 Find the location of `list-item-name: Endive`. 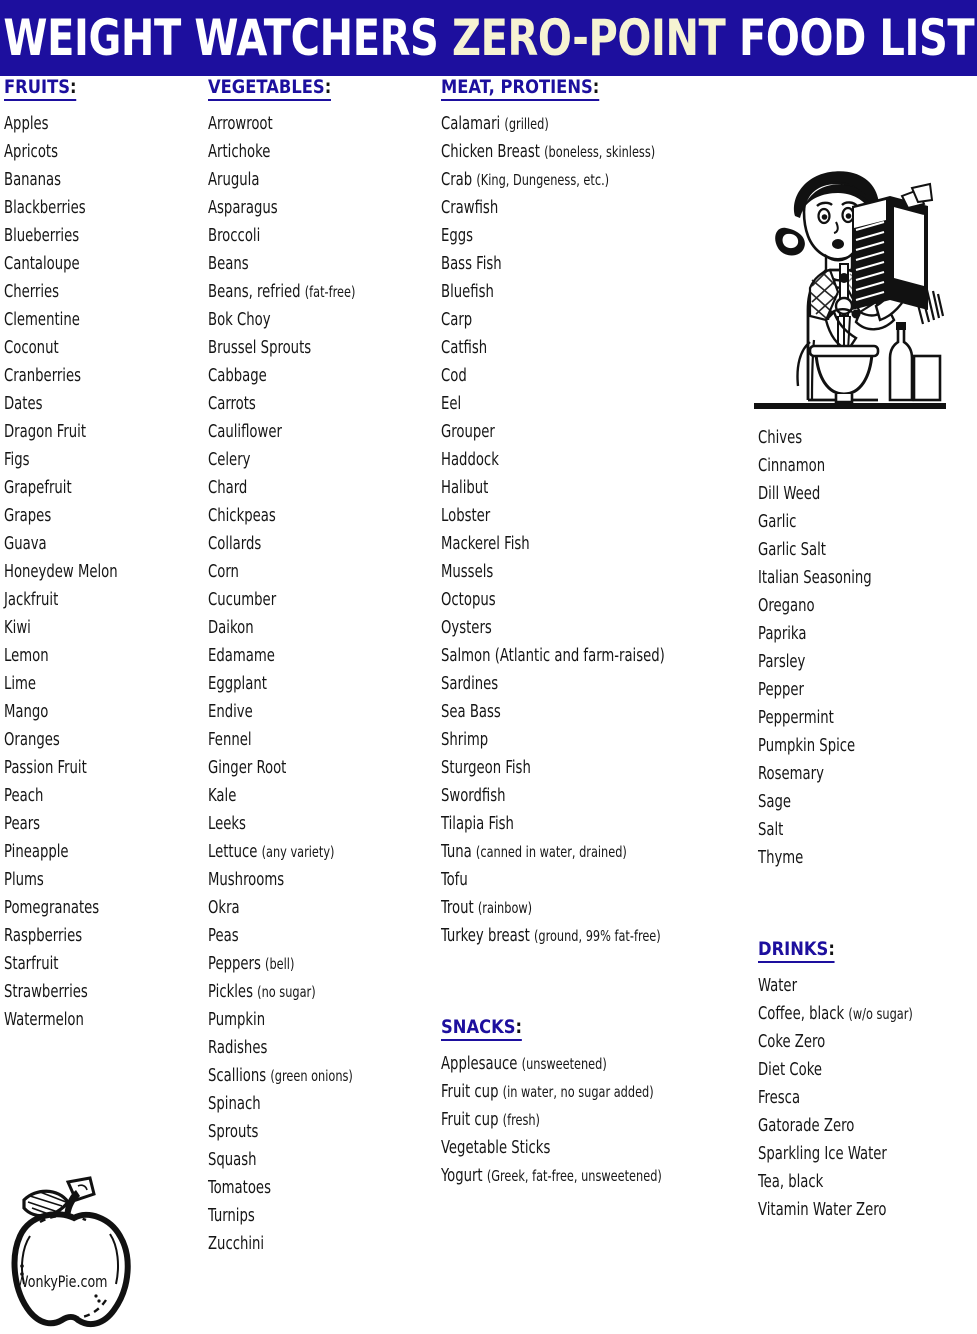

list-item-name: Endive is located at coordinates (230, 712).